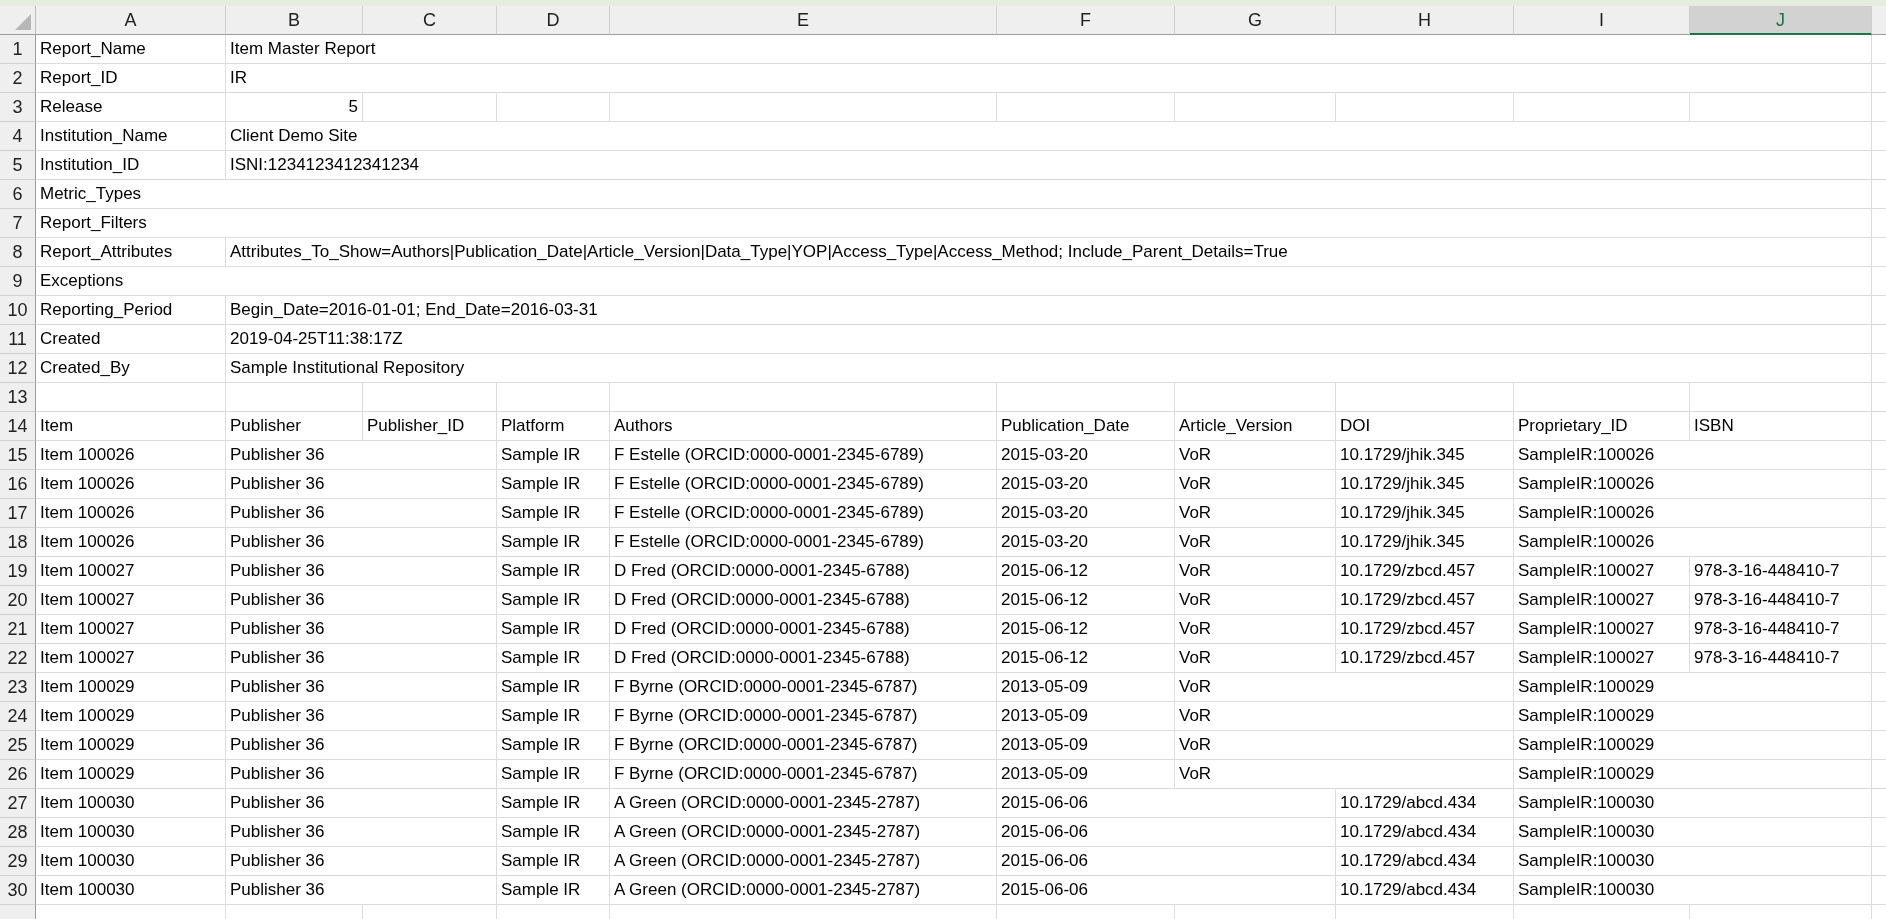 The width and height of the screenshot is (1886, 919). I want to click on table-cell: Report_Attributes, so click(131, 252).